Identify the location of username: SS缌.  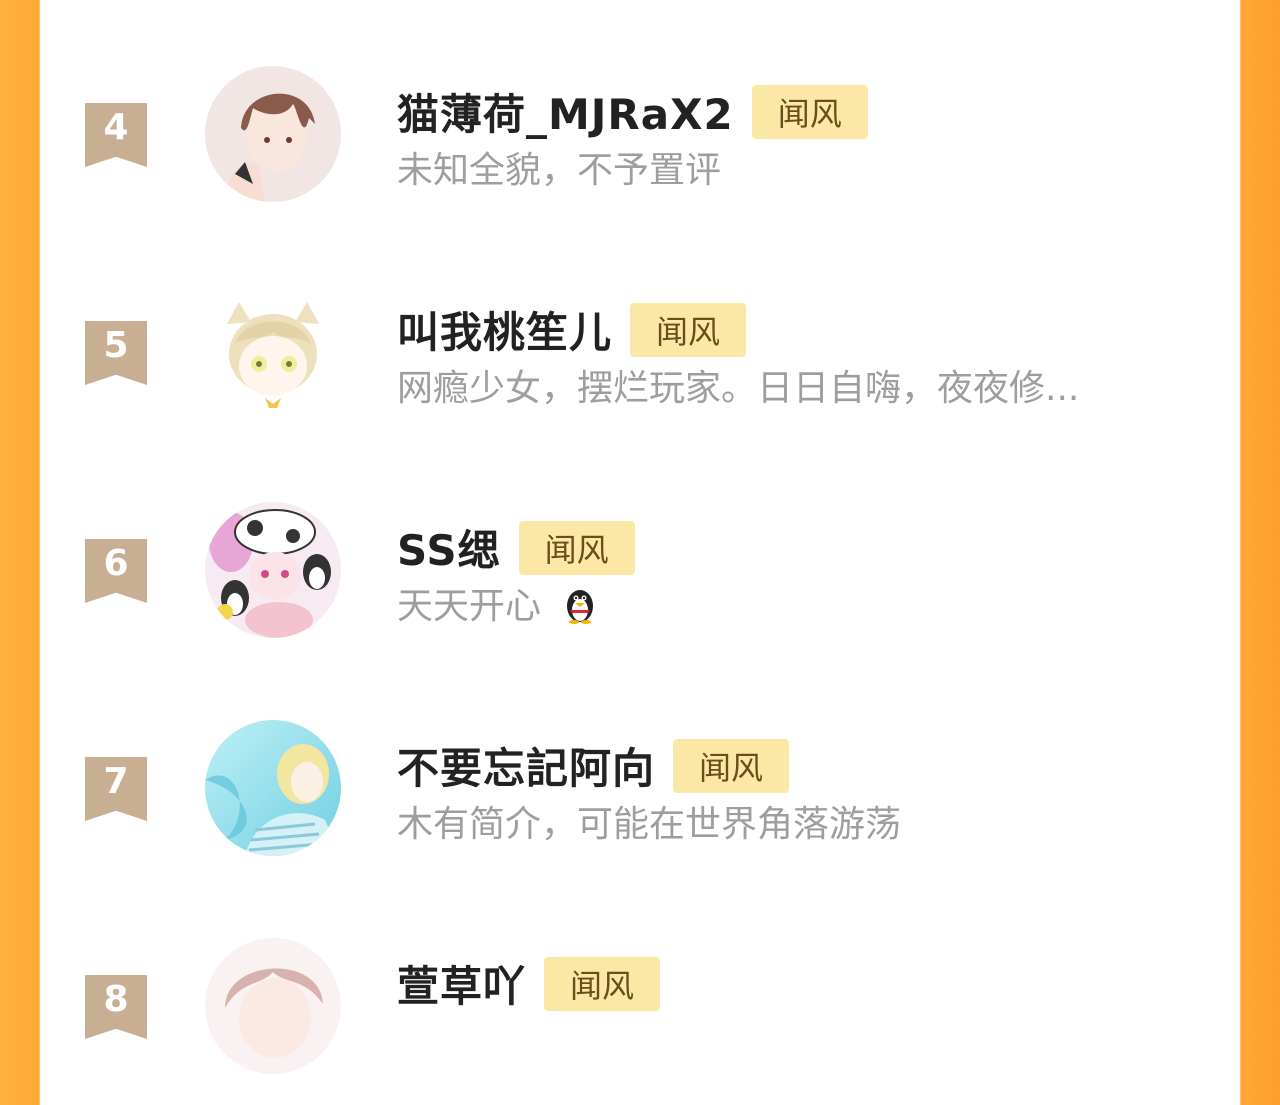
(449, 547).